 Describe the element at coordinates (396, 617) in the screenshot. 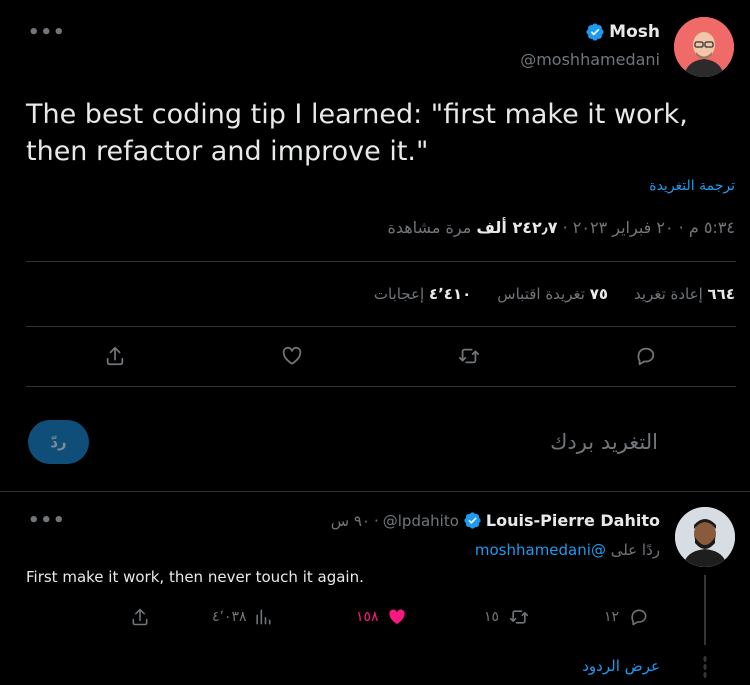

I see `heart-filled-icon` at that location.